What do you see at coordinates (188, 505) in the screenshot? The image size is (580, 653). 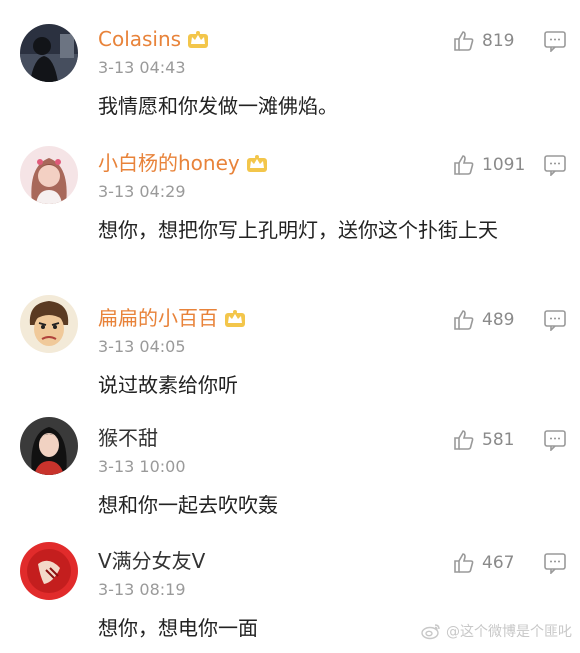 I see `comment-text: 想和你一起去吹吹轰` at bounding box center [188, 505].